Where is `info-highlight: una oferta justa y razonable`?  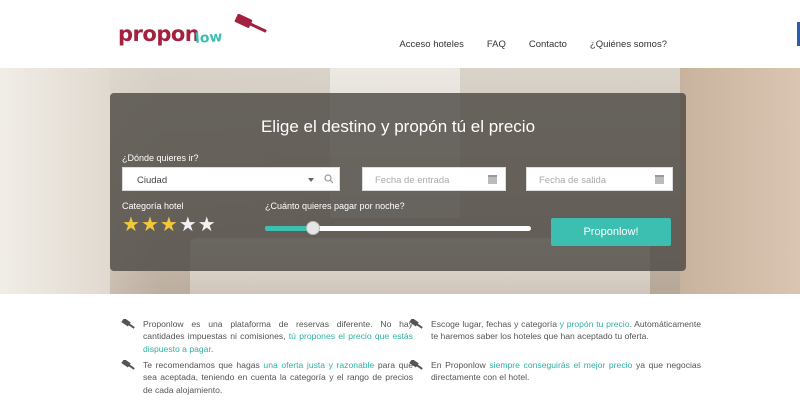 info-highlight: una oferta justa y razonable is located at coordinates (319, 365).